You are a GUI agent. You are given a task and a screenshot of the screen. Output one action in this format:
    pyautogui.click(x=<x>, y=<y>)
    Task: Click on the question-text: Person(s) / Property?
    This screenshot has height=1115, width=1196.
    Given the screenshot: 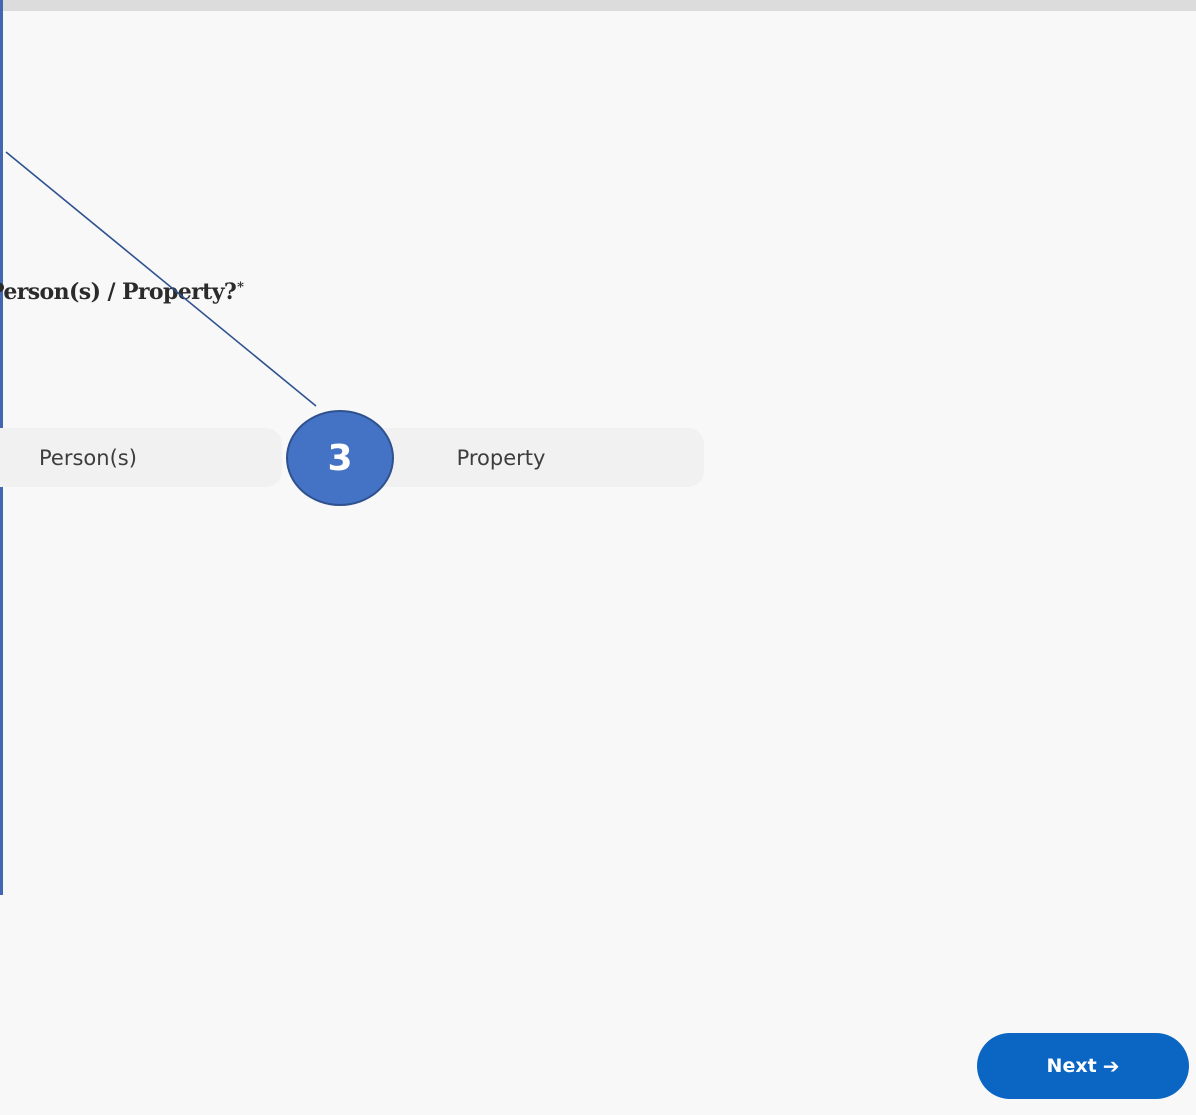 What is the action you would take?
    pyautogui.click(x=118, y=292)
    